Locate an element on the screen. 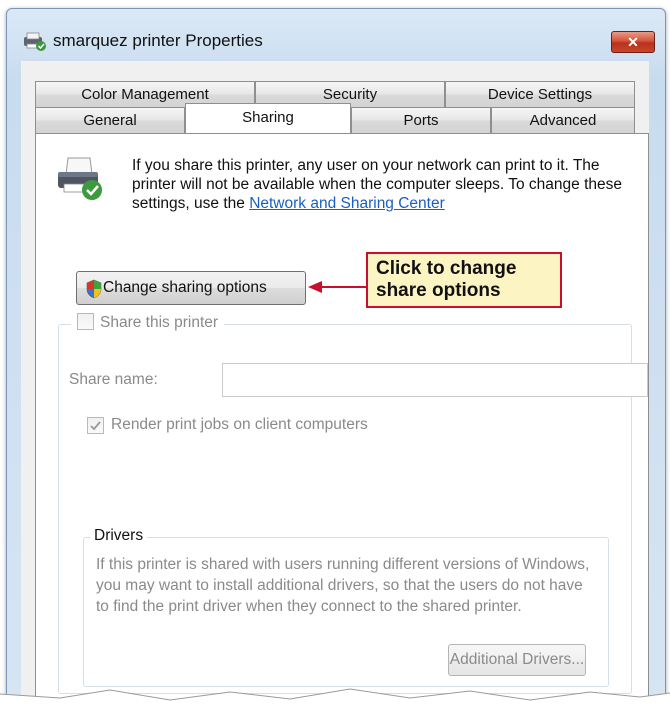 The image size is (670, 718). change-sharing-options-button: Change sharing options is located at coordinates (191, 288).